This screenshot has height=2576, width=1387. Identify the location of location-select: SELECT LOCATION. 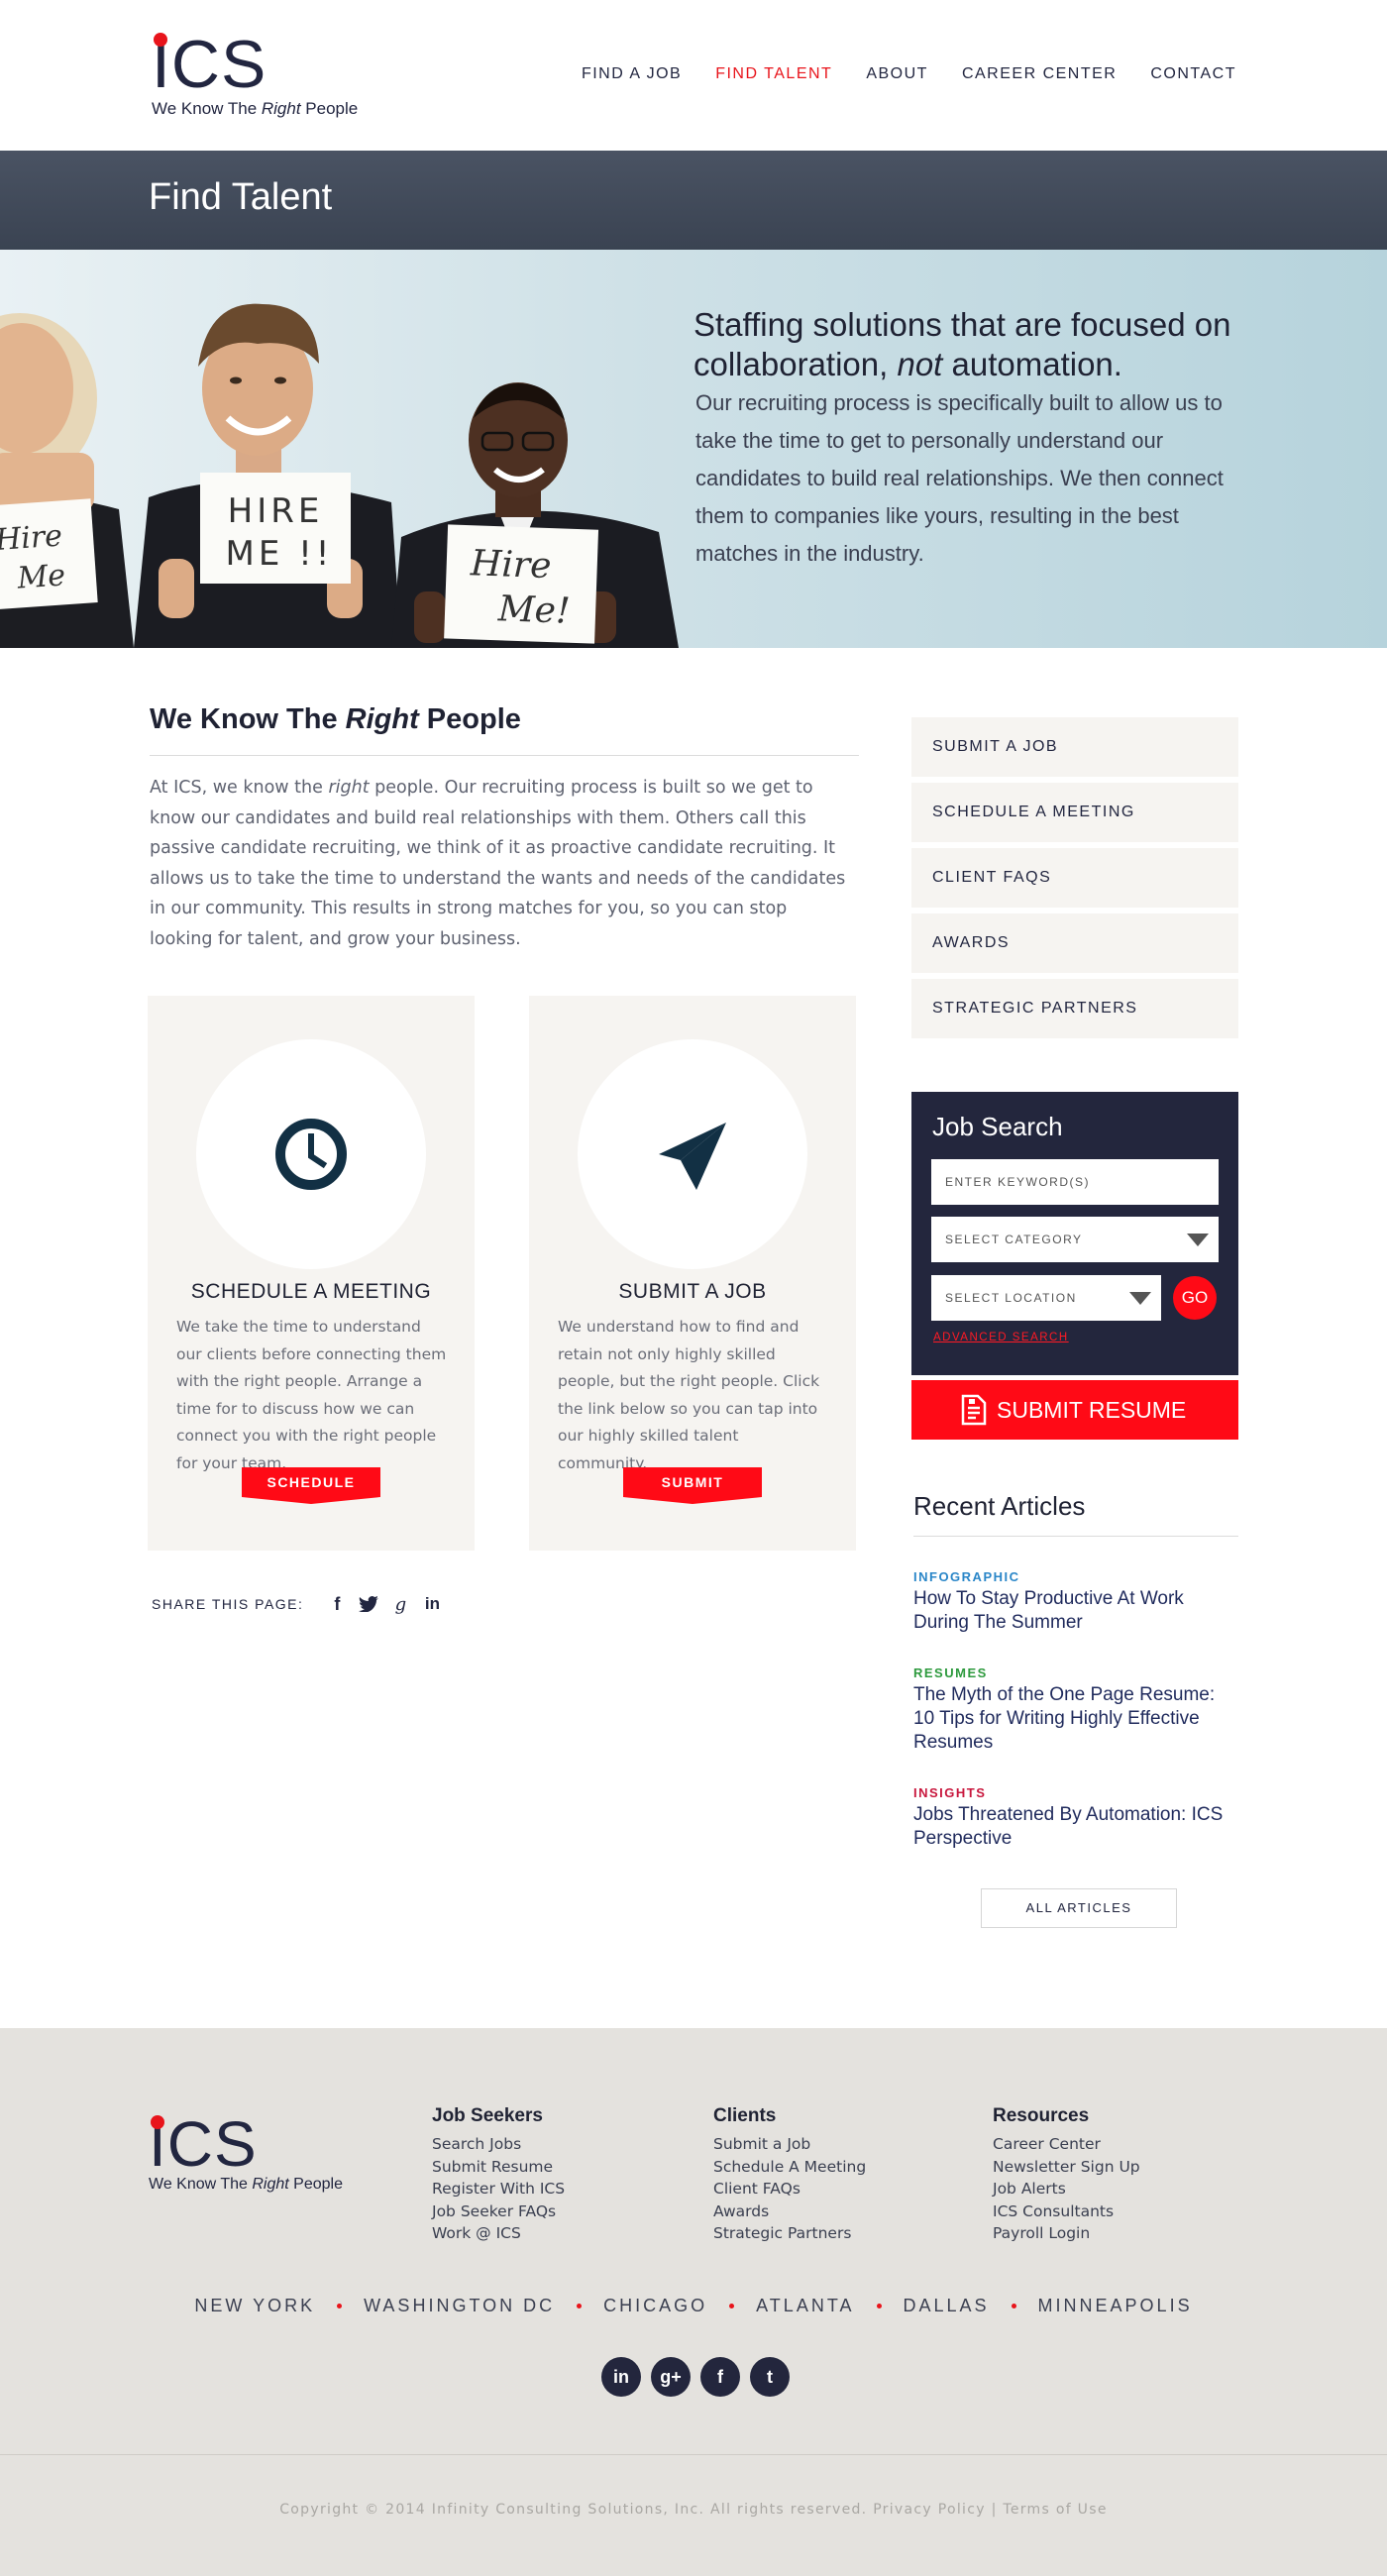
(1046, 1298).